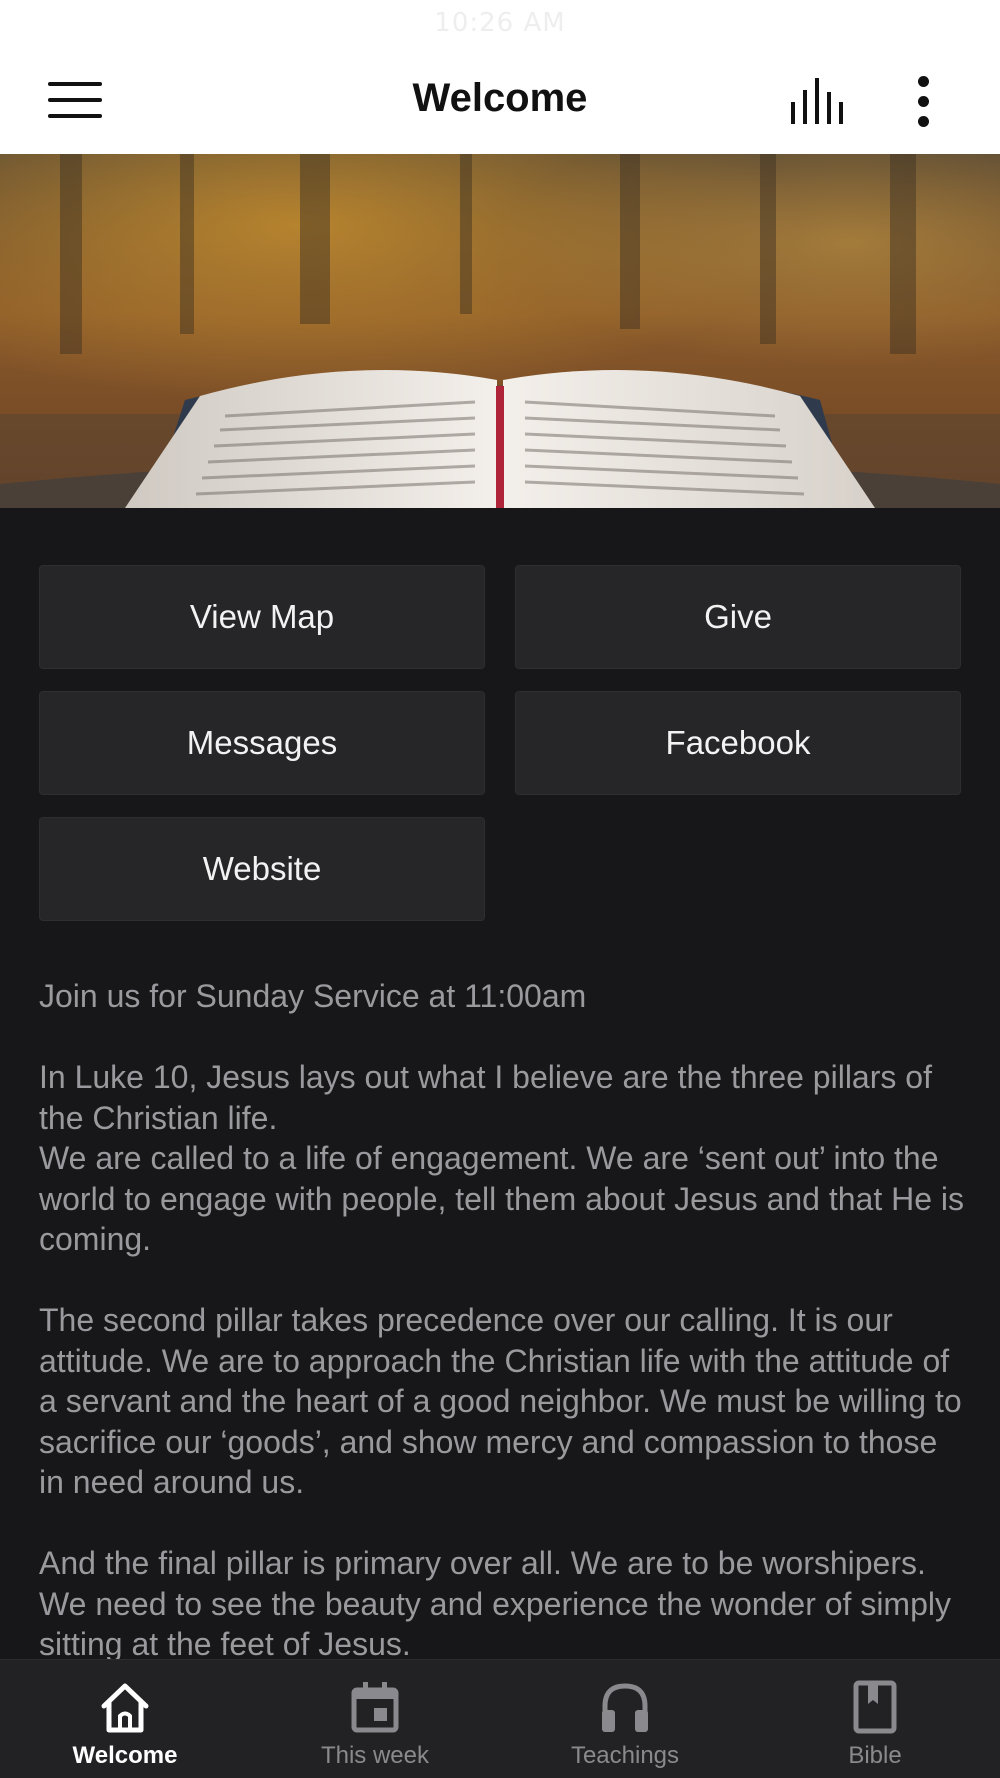 The width and height of the screenshot is (1000, 1778). I want to click on page-title: Welcome, so click(500, 98).